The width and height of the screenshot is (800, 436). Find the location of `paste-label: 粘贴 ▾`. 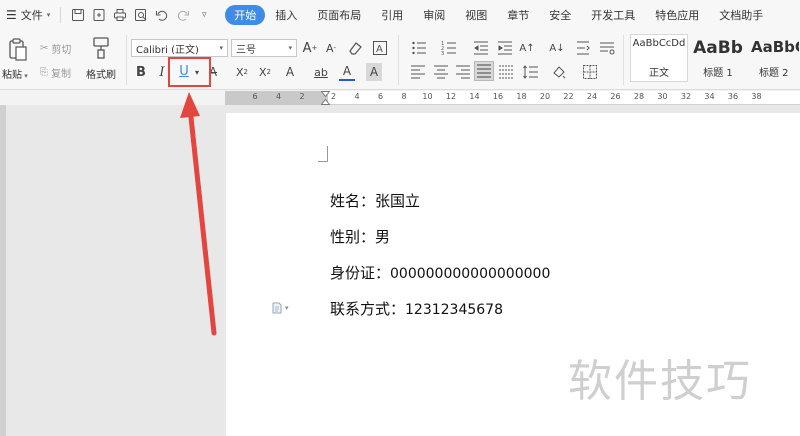

paste-label: 粘贴 ▾ is located at coordinates (15, 75).